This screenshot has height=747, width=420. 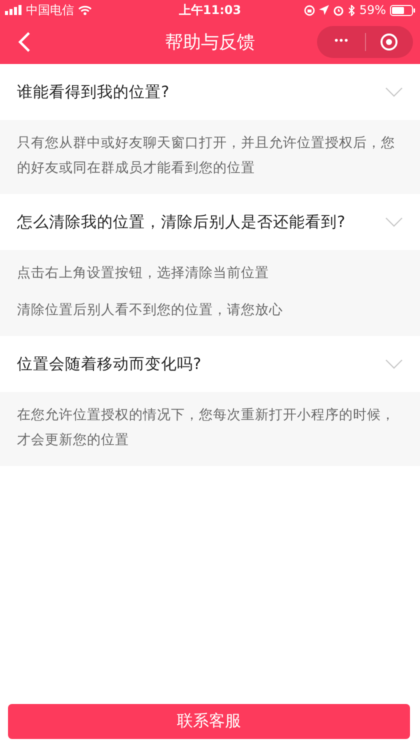 I want to click on faq-answer: 清除位置后别人看不到您的位置，请您放心, so click(x=150, y=310).